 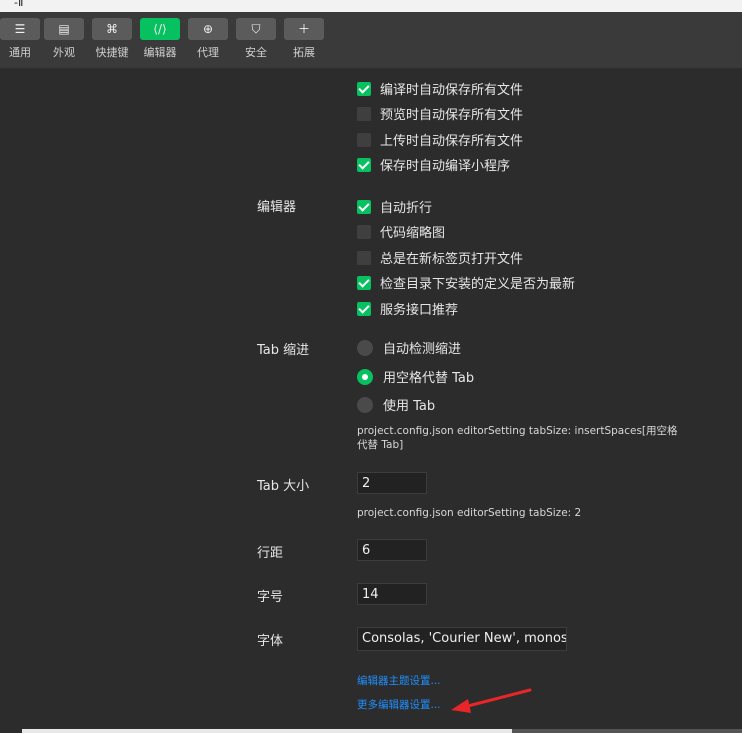 I want to click on tab-editor: ⟨/⟩ 编辑器, so click(x=160, y=39).